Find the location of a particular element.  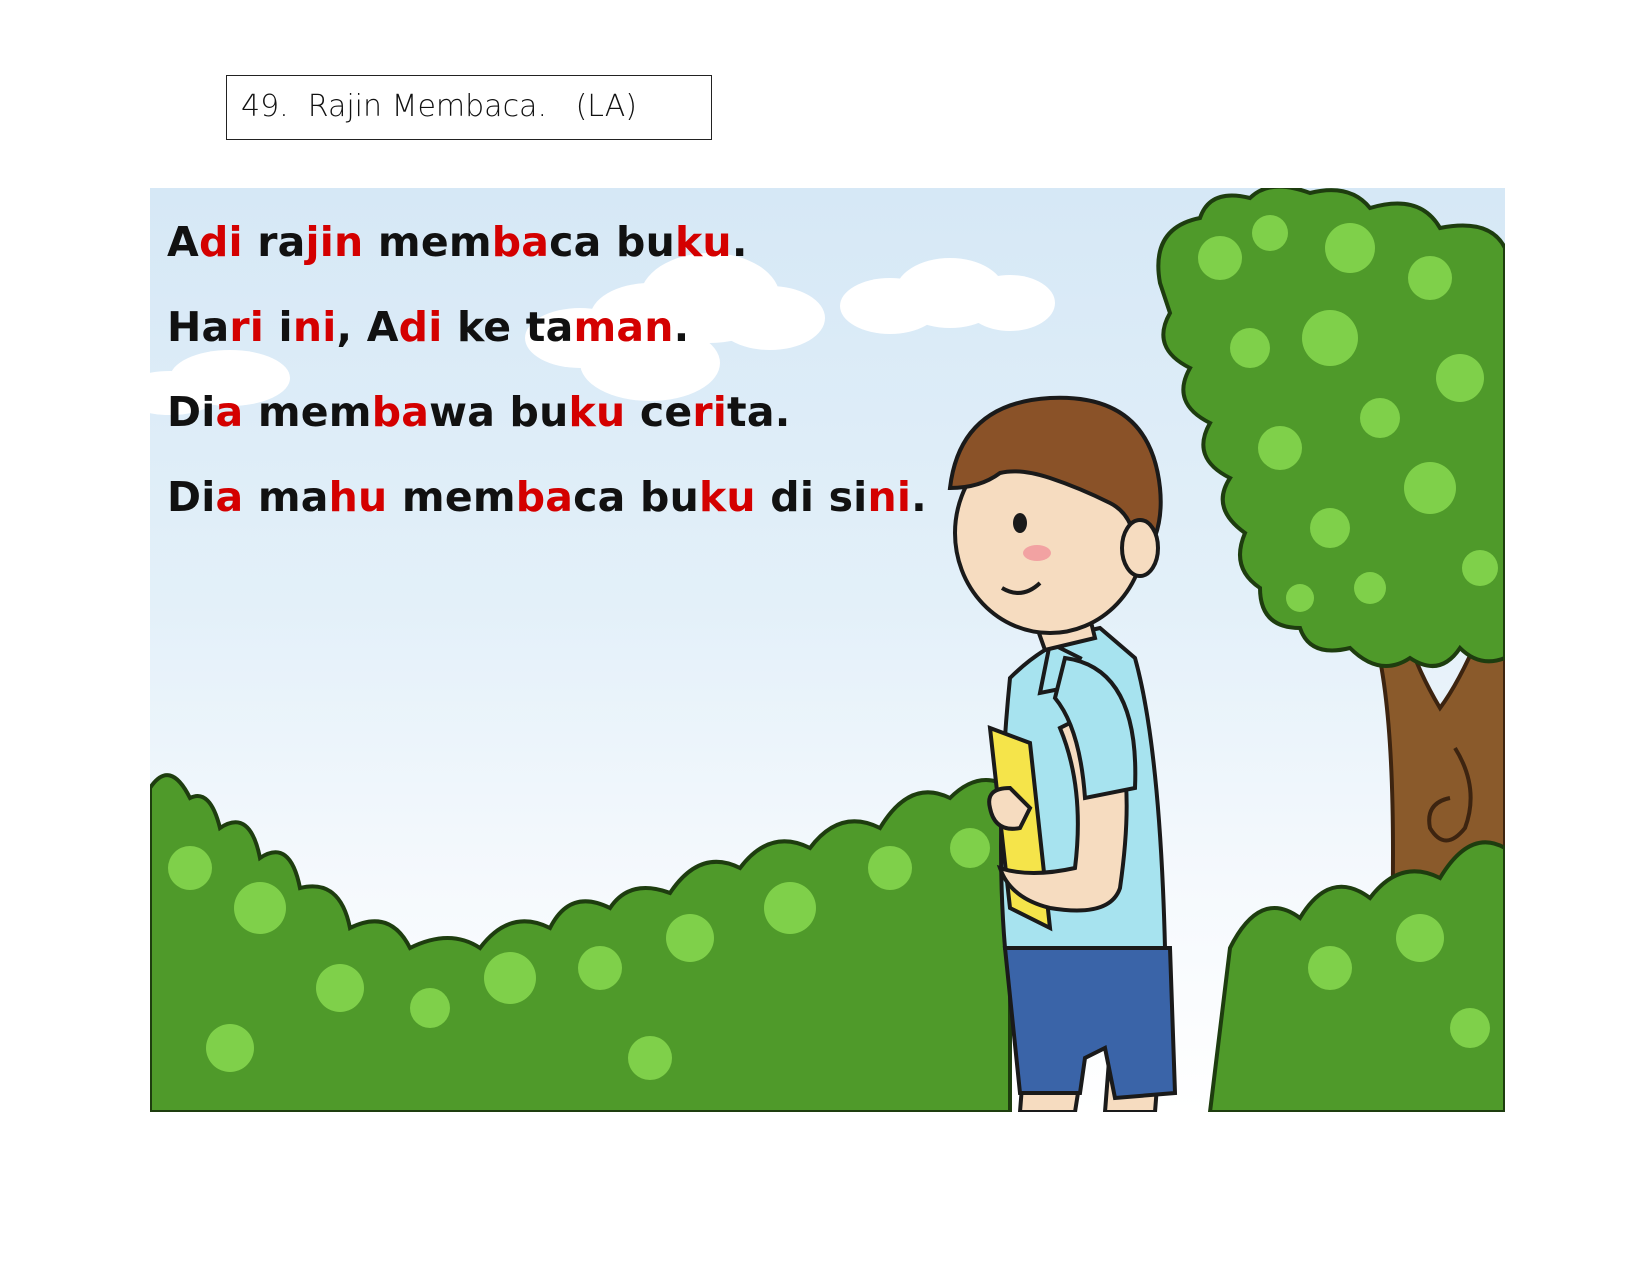

highlighted-syllable: man is located at coordinates (623, 327).